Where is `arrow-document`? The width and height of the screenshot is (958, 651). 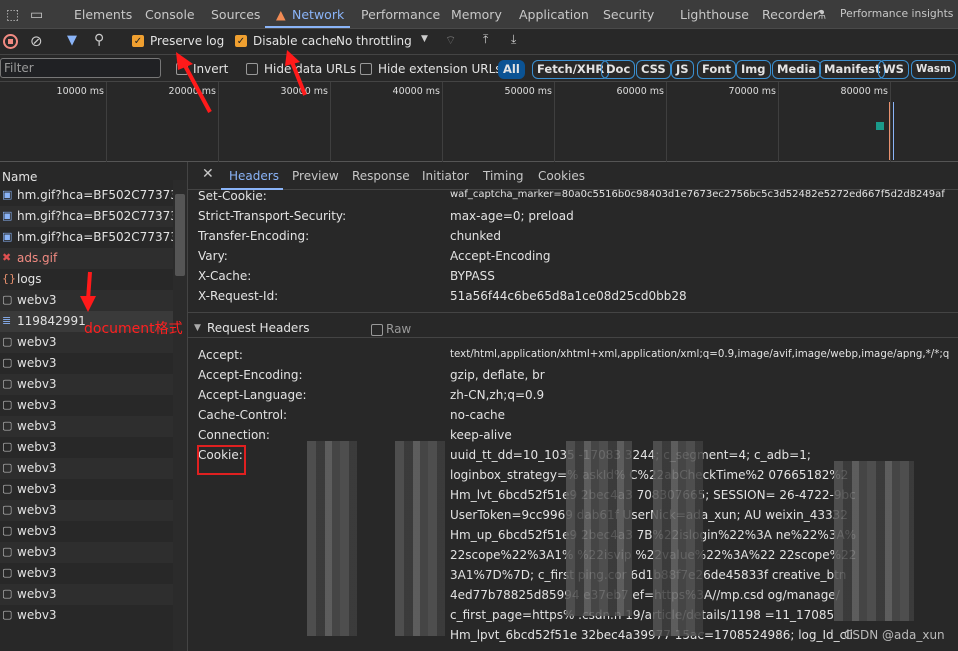 arrow-document is located at coordinates (89, 286).